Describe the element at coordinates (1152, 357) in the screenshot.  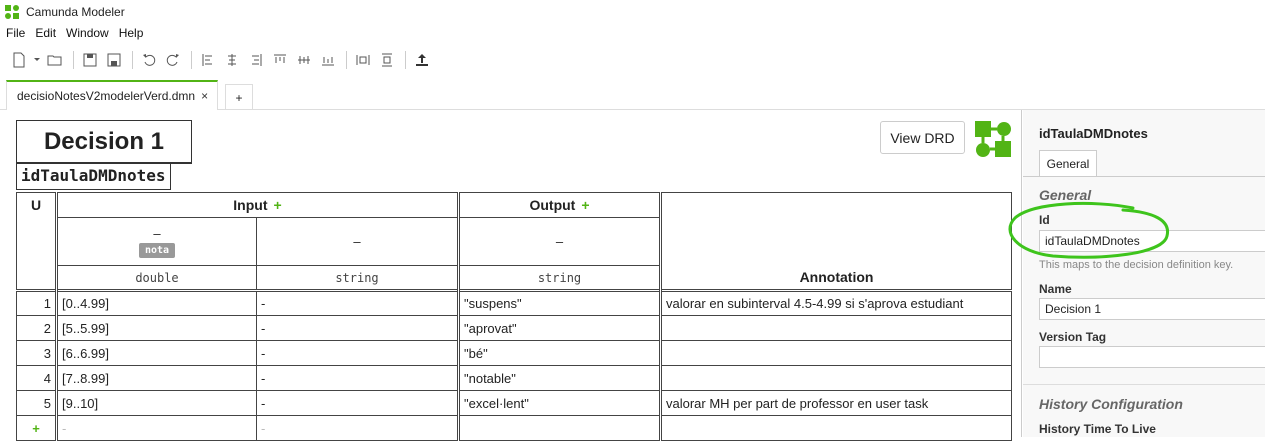
I see `version-tag-field` at that location.